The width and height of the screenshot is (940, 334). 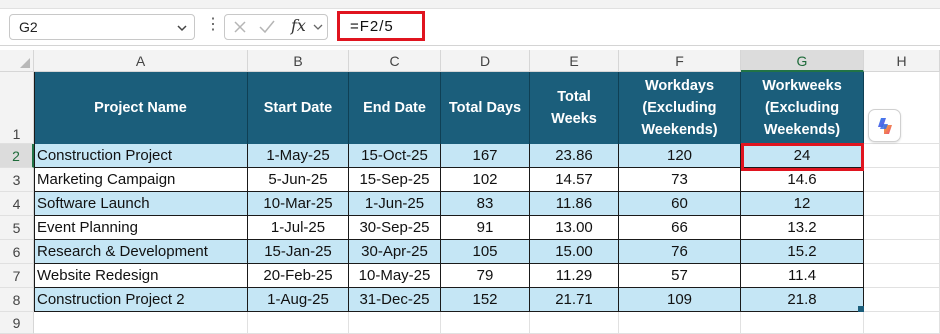 What do you see at coordinates (884, 125) in the screenshot?
I see `copilot-icon` at bounding box center [884, 125].